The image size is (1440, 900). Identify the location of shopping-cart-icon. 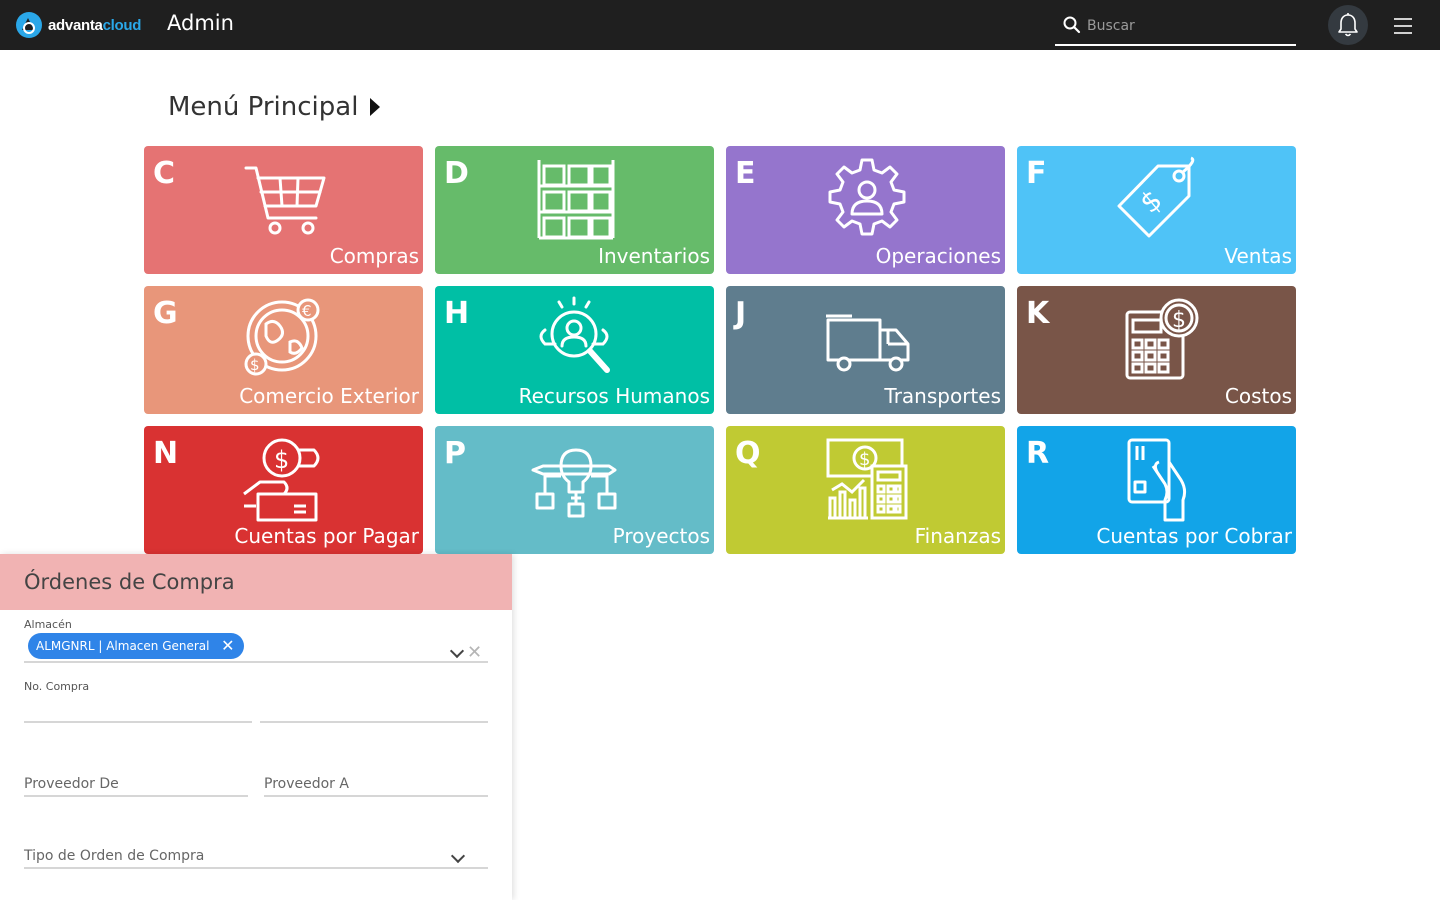
(285, 200).